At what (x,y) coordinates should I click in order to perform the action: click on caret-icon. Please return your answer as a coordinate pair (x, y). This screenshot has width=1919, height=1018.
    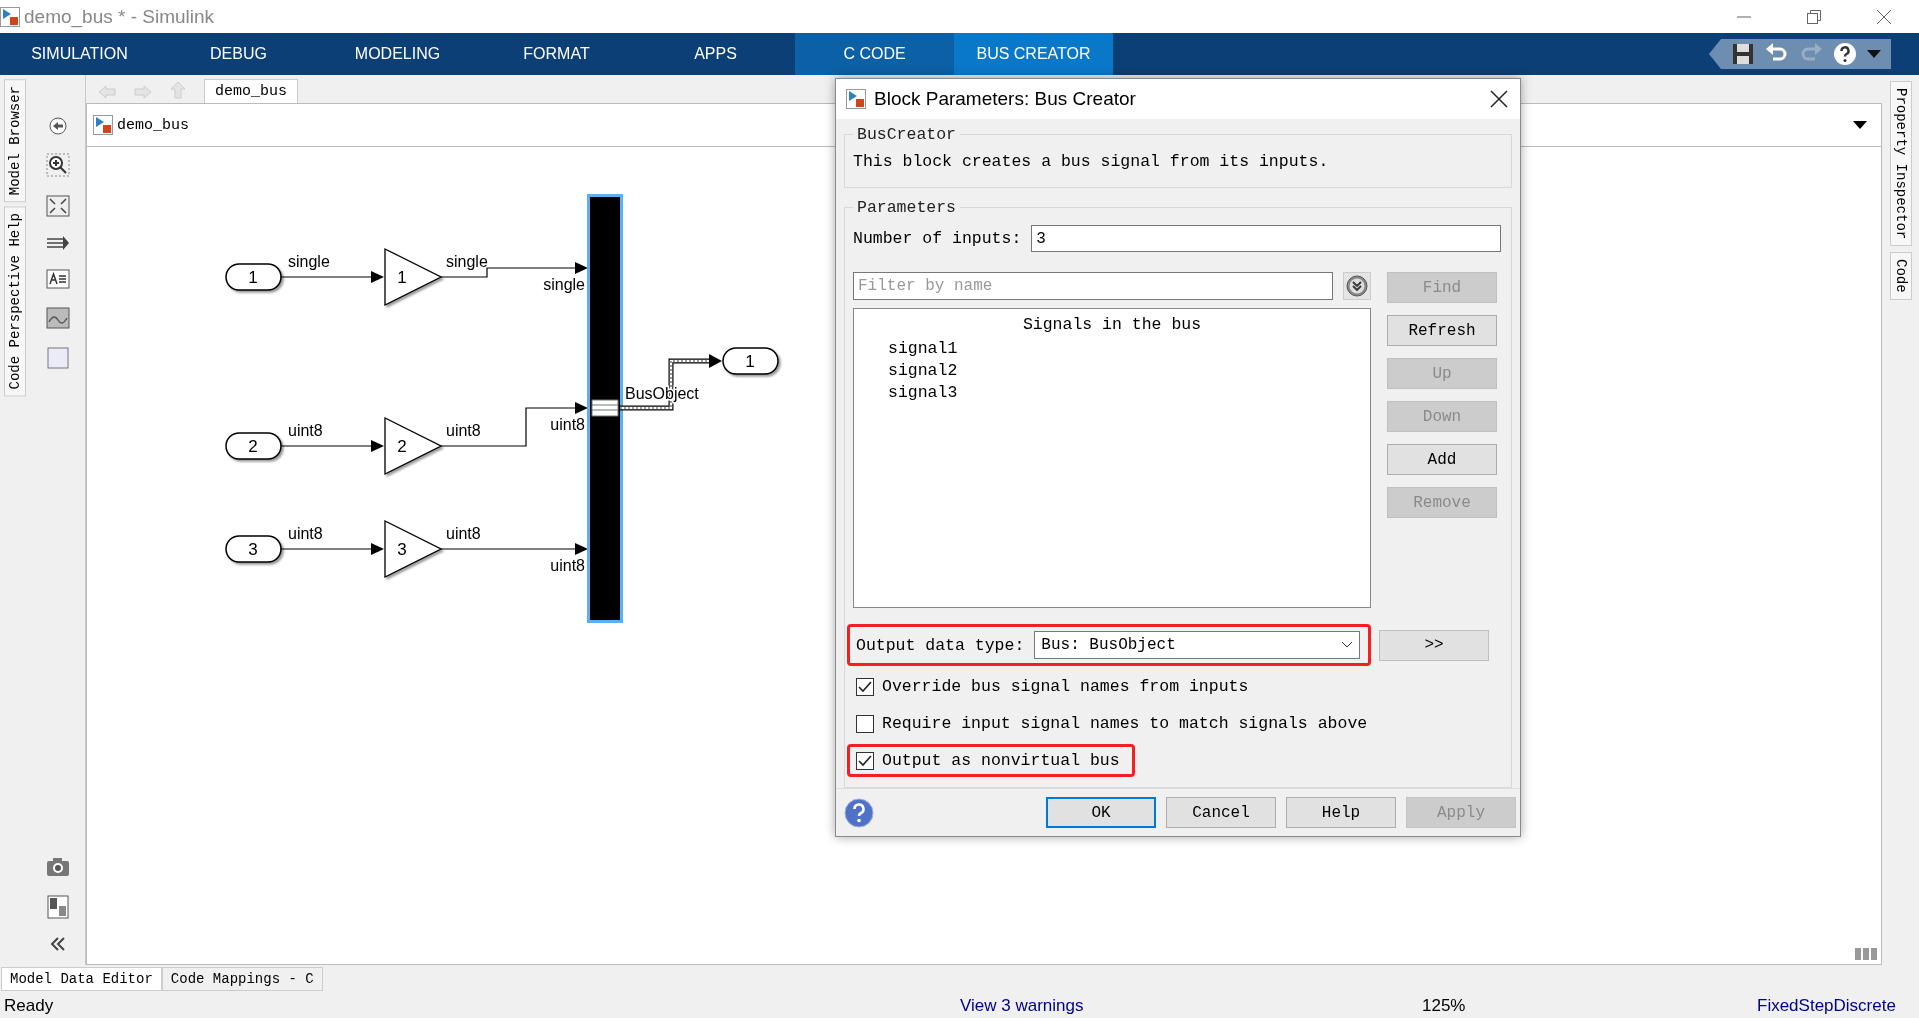
    Looking at the image, I should click on (1874, 54).